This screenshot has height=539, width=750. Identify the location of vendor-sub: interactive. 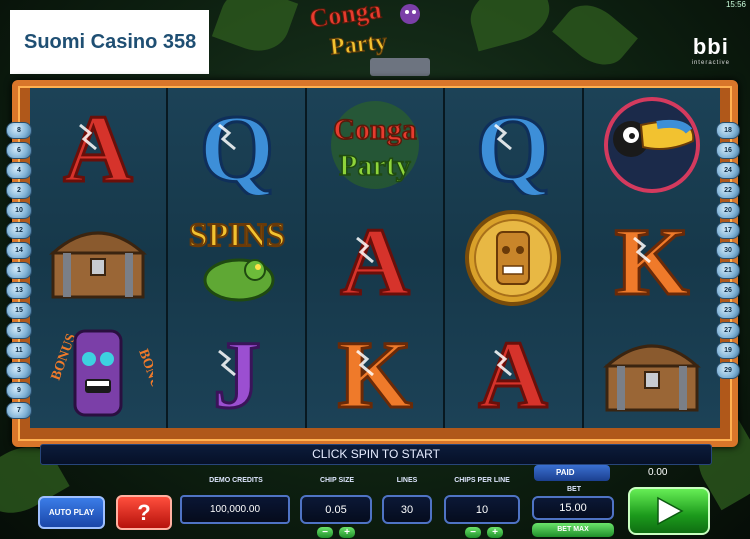
(710, 63).